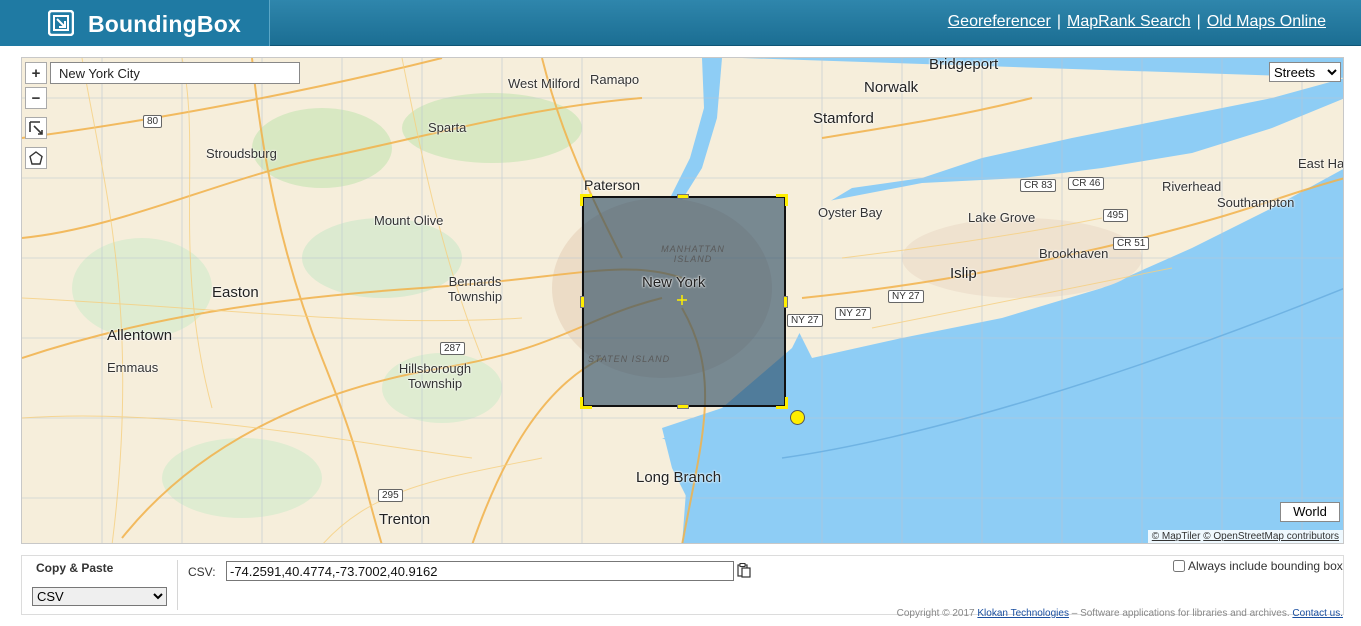 The width and height of the screenshot is (1361, 626). I want to click on location-search-input, so click(175, 73).